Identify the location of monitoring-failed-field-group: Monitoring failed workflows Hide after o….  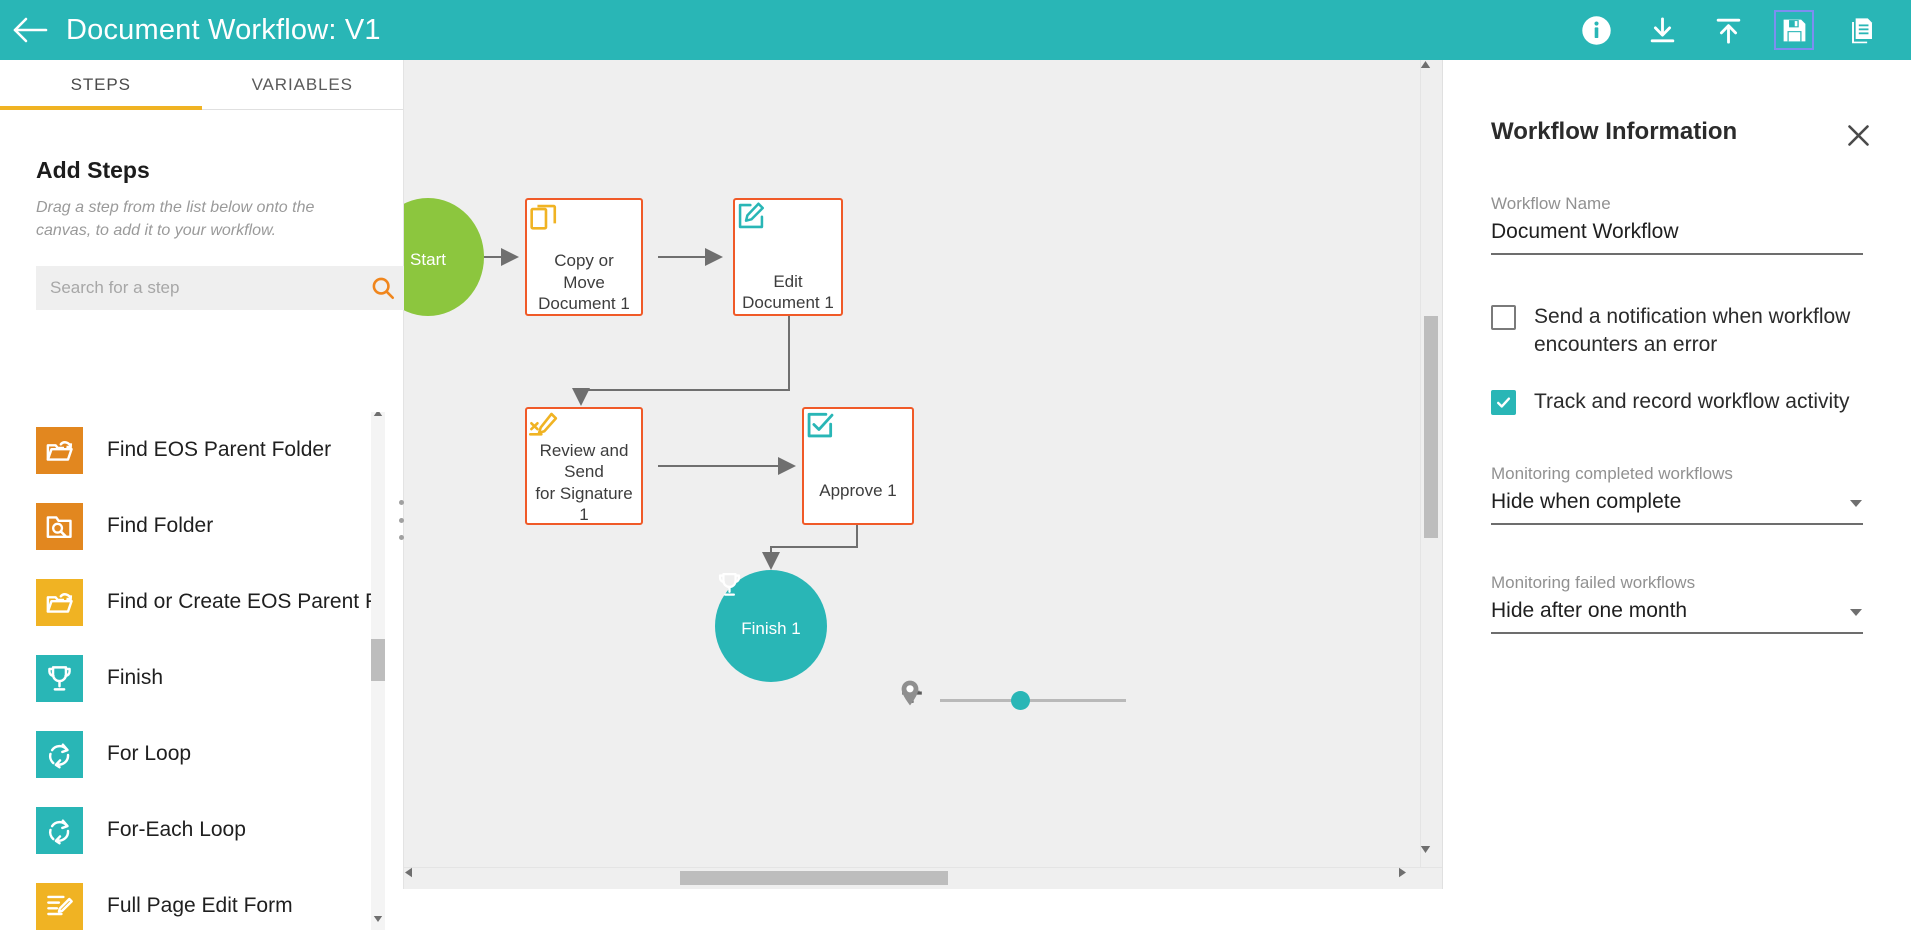
(1677, 604).